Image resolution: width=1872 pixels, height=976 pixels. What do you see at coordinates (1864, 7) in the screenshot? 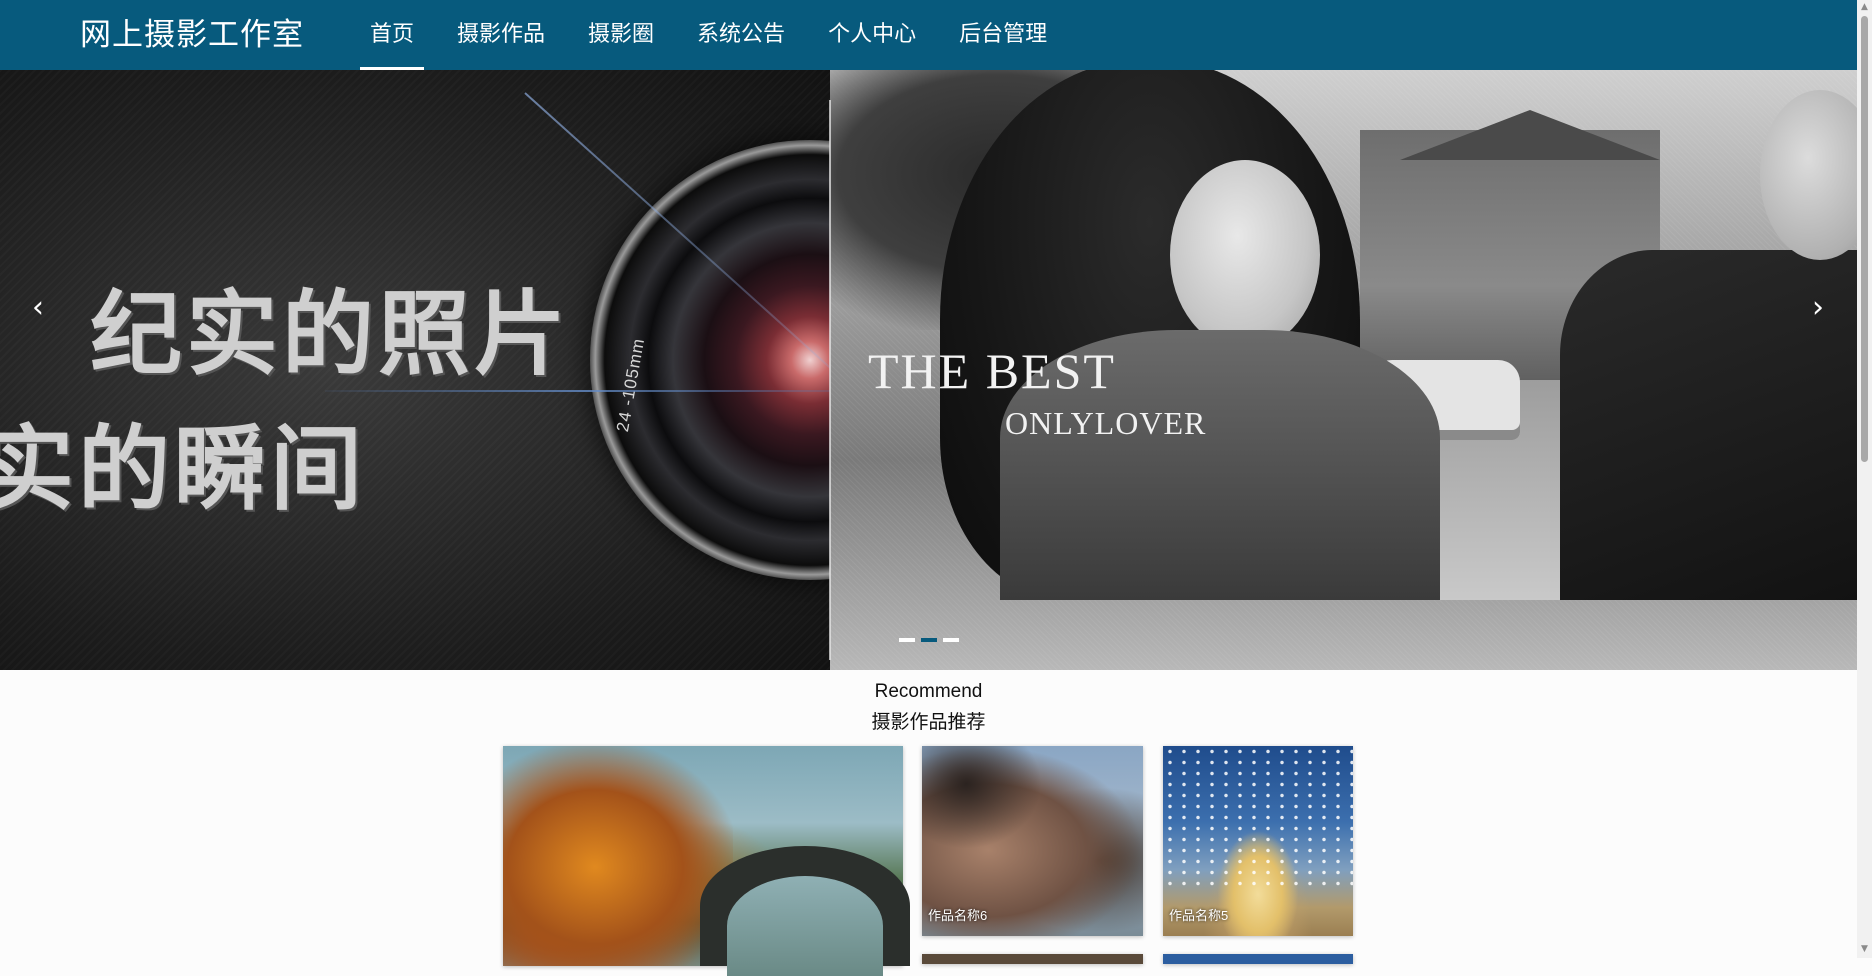
I see `scroll-up-arrow-icon: ▲` at bounding box center [1864, 7].